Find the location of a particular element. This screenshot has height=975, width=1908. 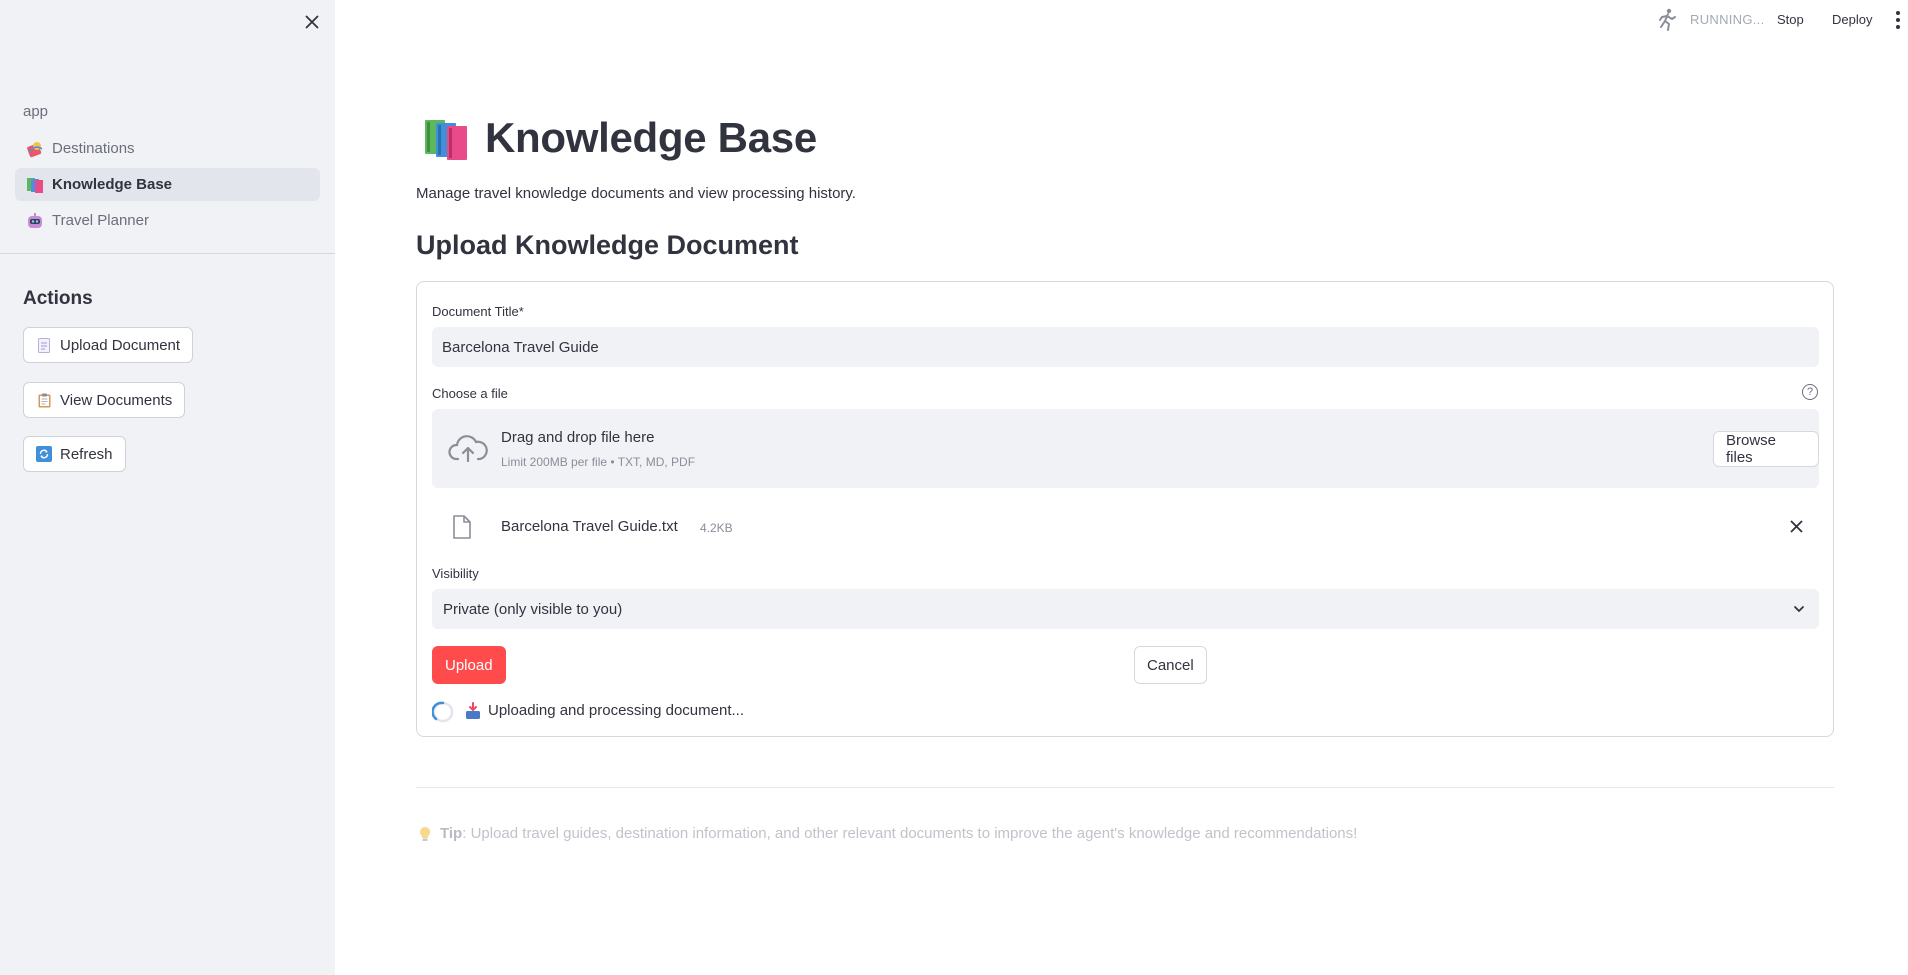

sidebar-item-knowledge-base: Knowledge Base is located at coordinates (167, 184).